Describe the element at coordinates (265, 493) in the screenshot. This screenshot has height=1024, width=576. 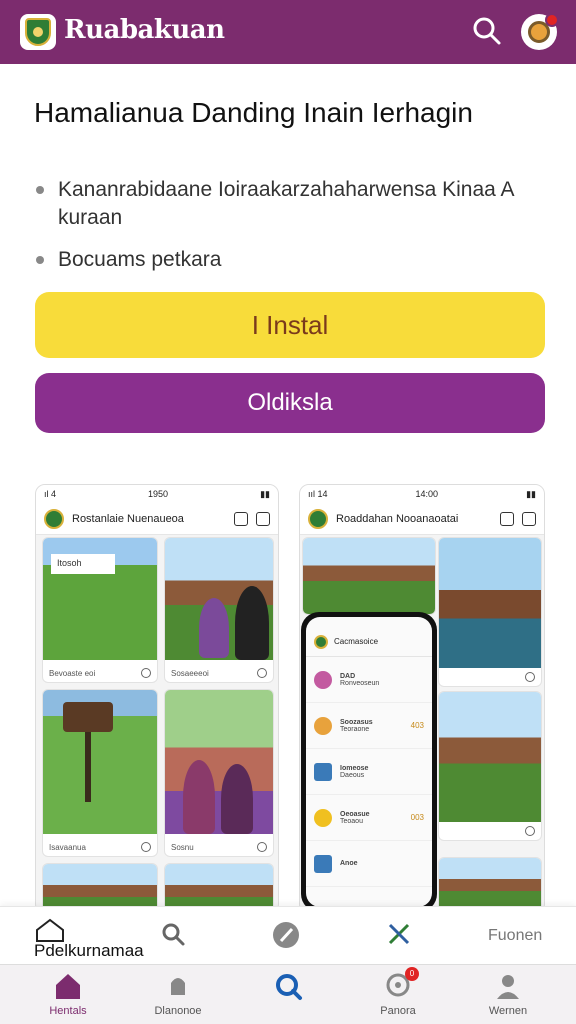
I see `battery-icon: ▮▮` at that location.